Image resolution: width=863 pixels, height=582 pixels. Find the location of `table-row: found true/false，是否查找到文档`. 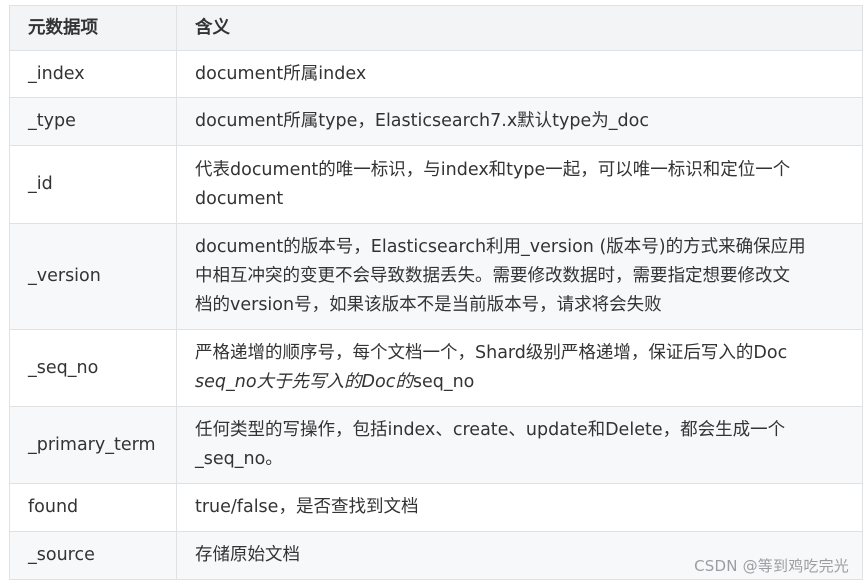

table-row: found true/false，是否查找到文档 is located at coordinates (436, 507).